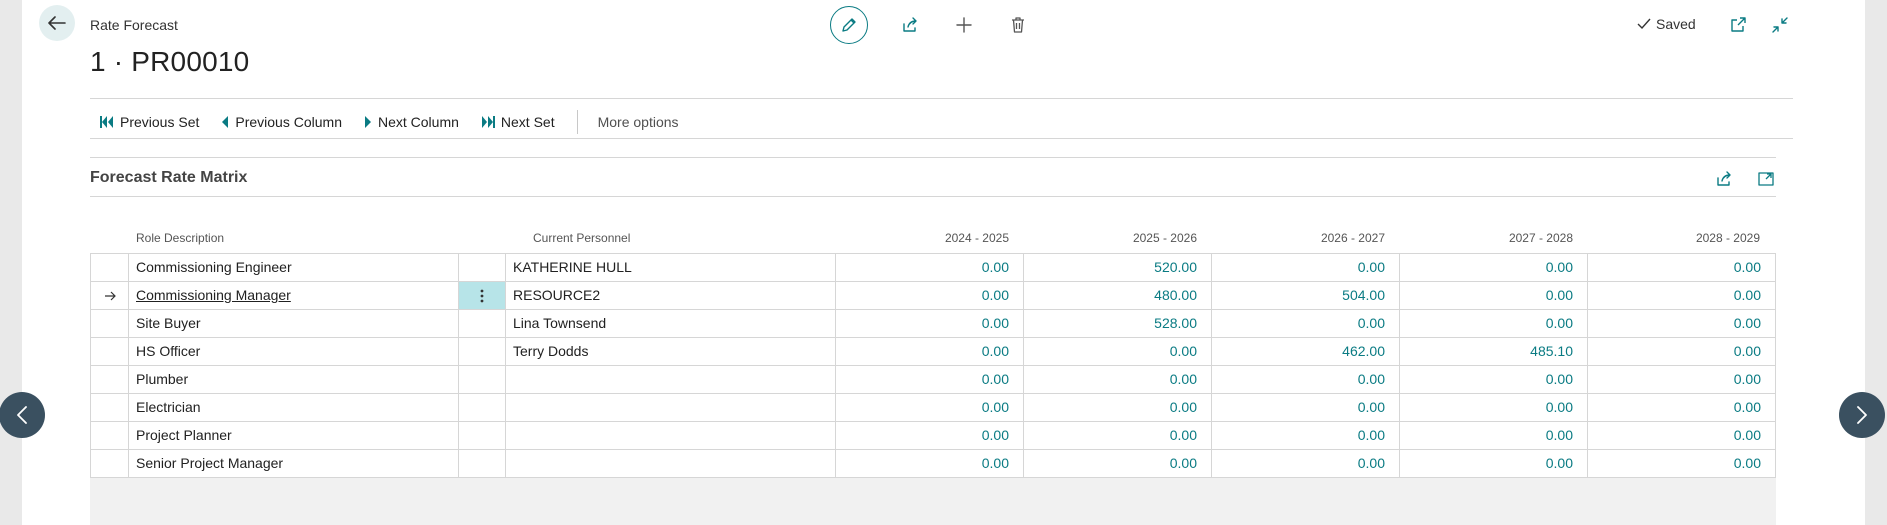 This screenshot has width=1887, height=525. Describe the element at coordinates (910, 25) in the screenshot. I see `share-button` at that location.